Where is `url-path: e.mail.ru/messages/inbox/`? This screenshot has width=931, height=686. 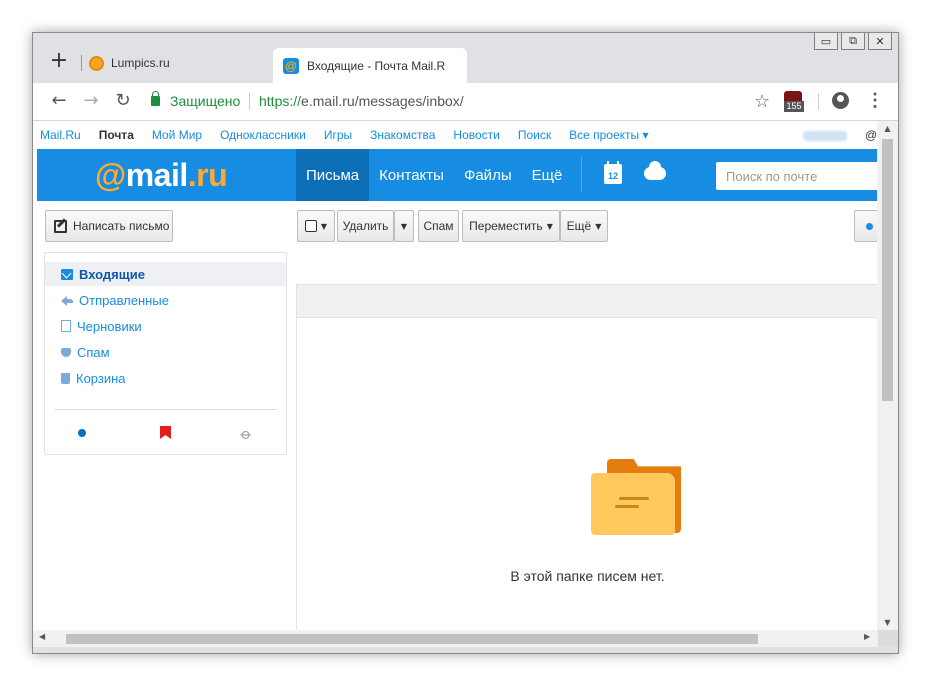
url-path: e.mail.ru/messages/inbox/ is located at coordinates (382, 101).